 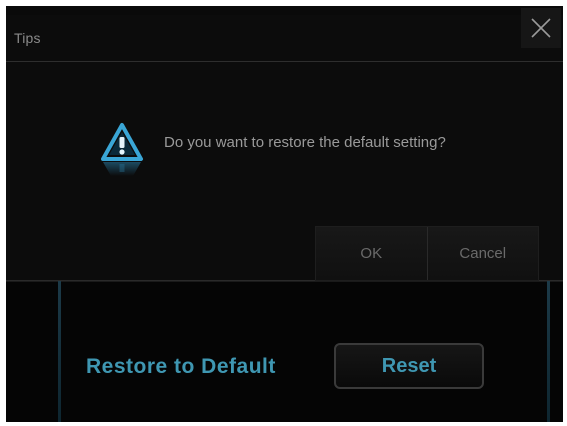 What do you see at coordinates (548, 351) in the screenshot?
I see `panel-border-right` at bounding box center [548, 351].